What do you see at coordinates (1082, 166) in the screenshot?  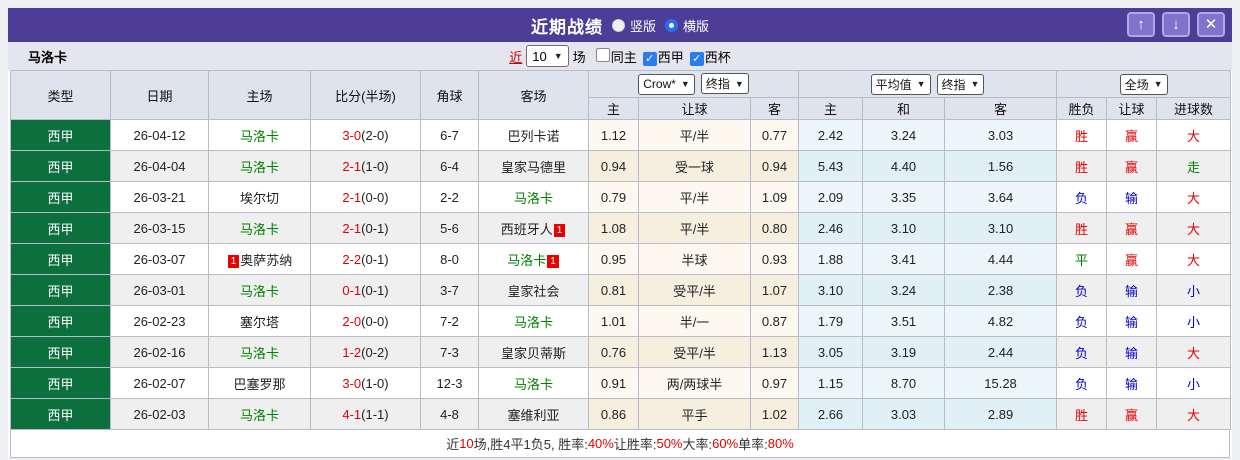 I see `result-wdl-cell: 胜` at bounding box center [1082, 166].